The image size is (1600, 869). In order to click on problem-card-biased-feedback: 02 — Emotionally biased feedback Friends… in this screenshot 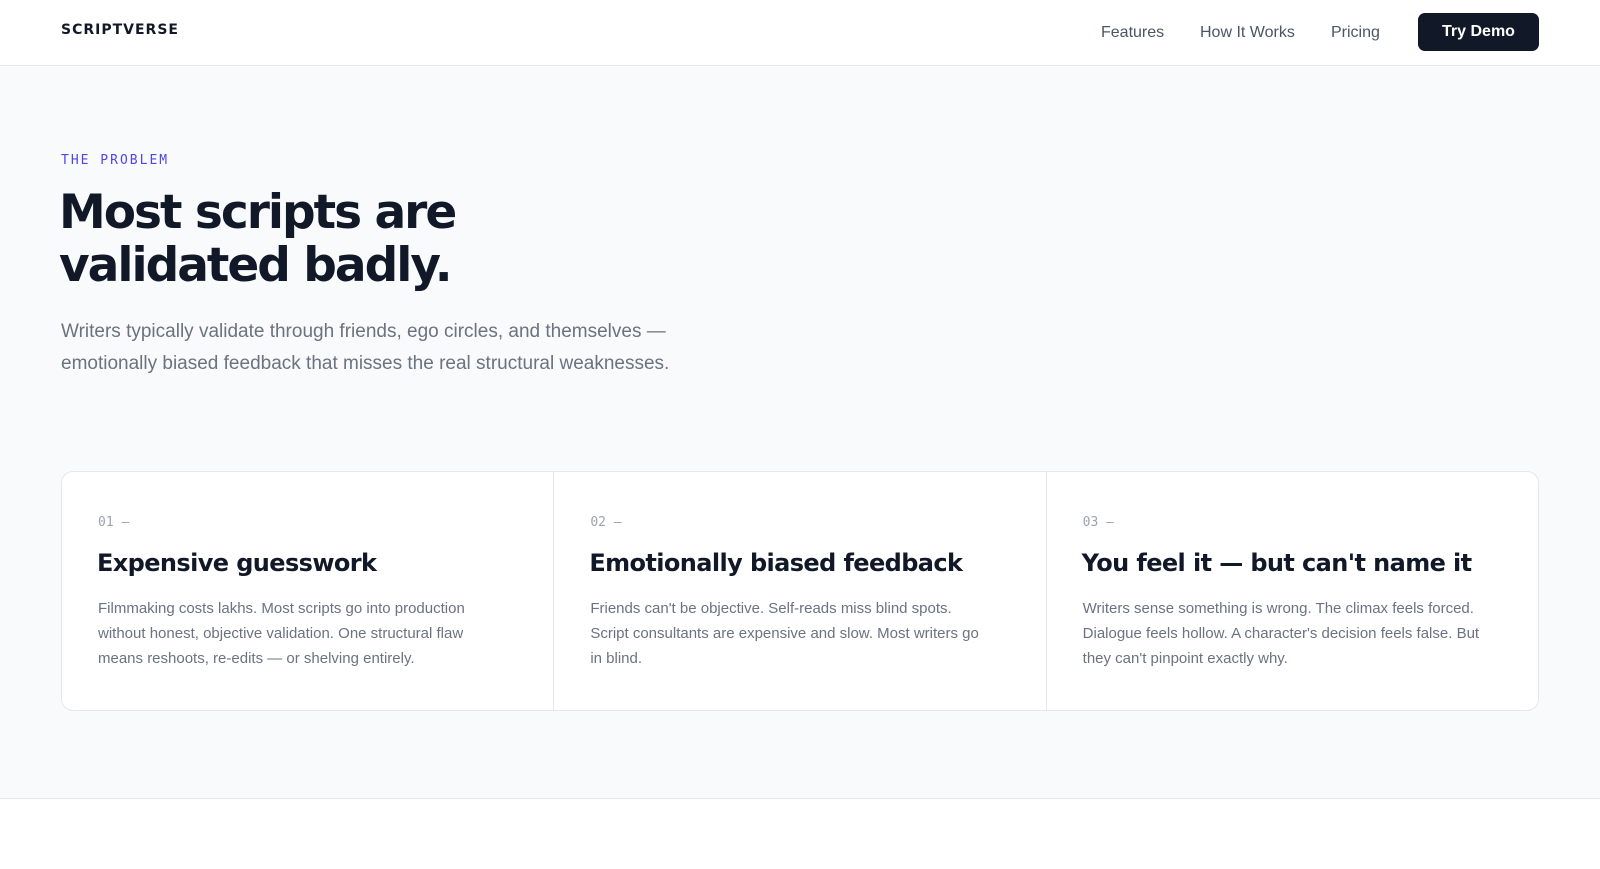, I will do `click(800, 591)`.